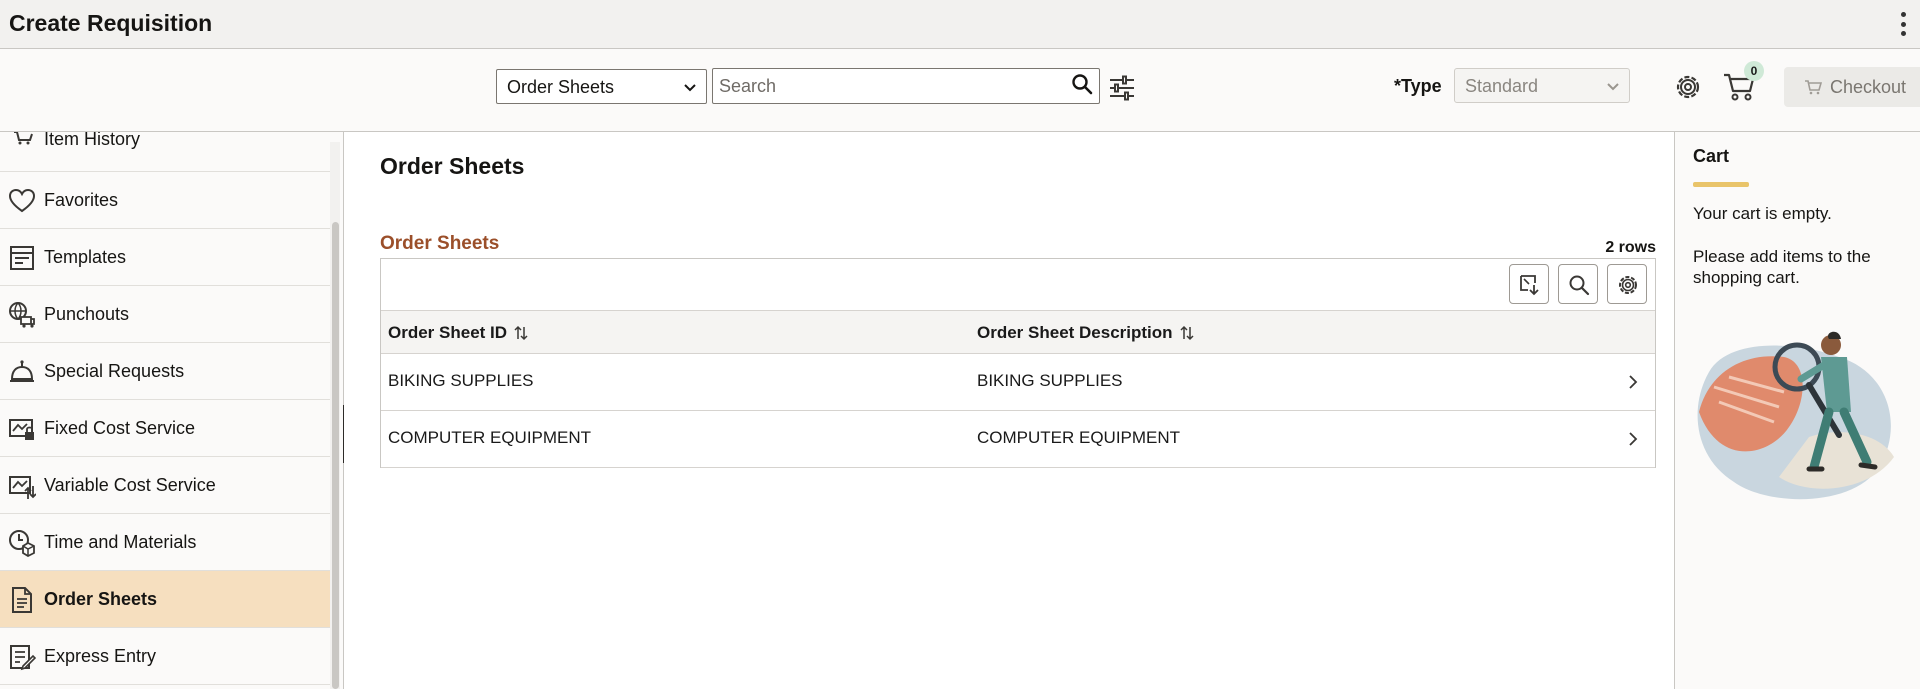 The height and width of the screenshot is (689, 1920). Describe the element at coordinates (490, 437) in the screenshot. I see `order-sheet-id: COMPUTER EQUIPMENT` at that location.